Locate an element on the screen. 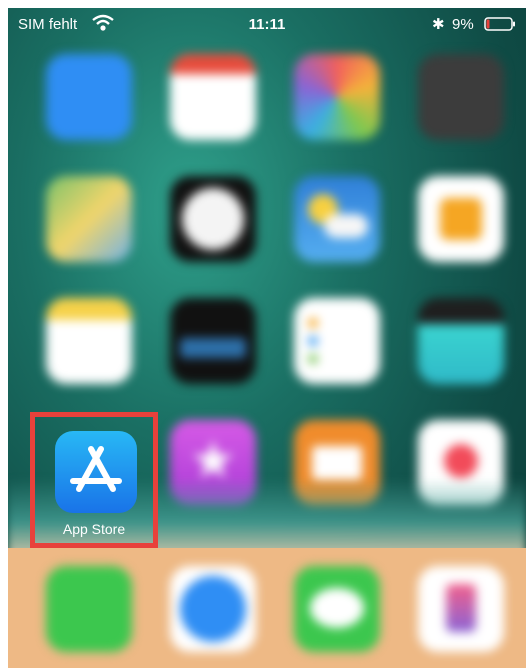  calendar-app is located at coordinates (213, 109).